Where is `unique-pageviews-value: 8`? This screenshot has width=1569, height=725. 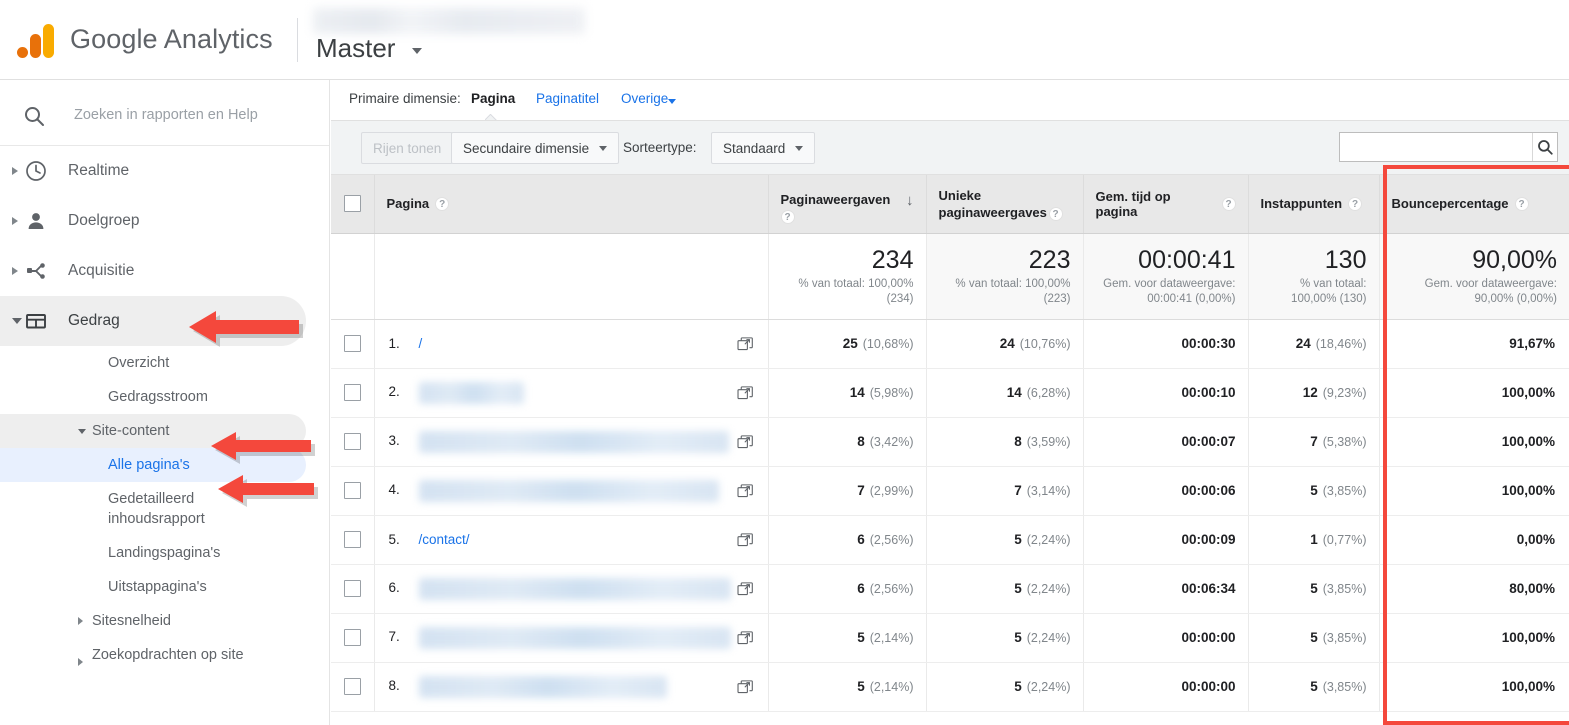 unique-pageviews-value: 8 is located at coordinates (1018, 441).